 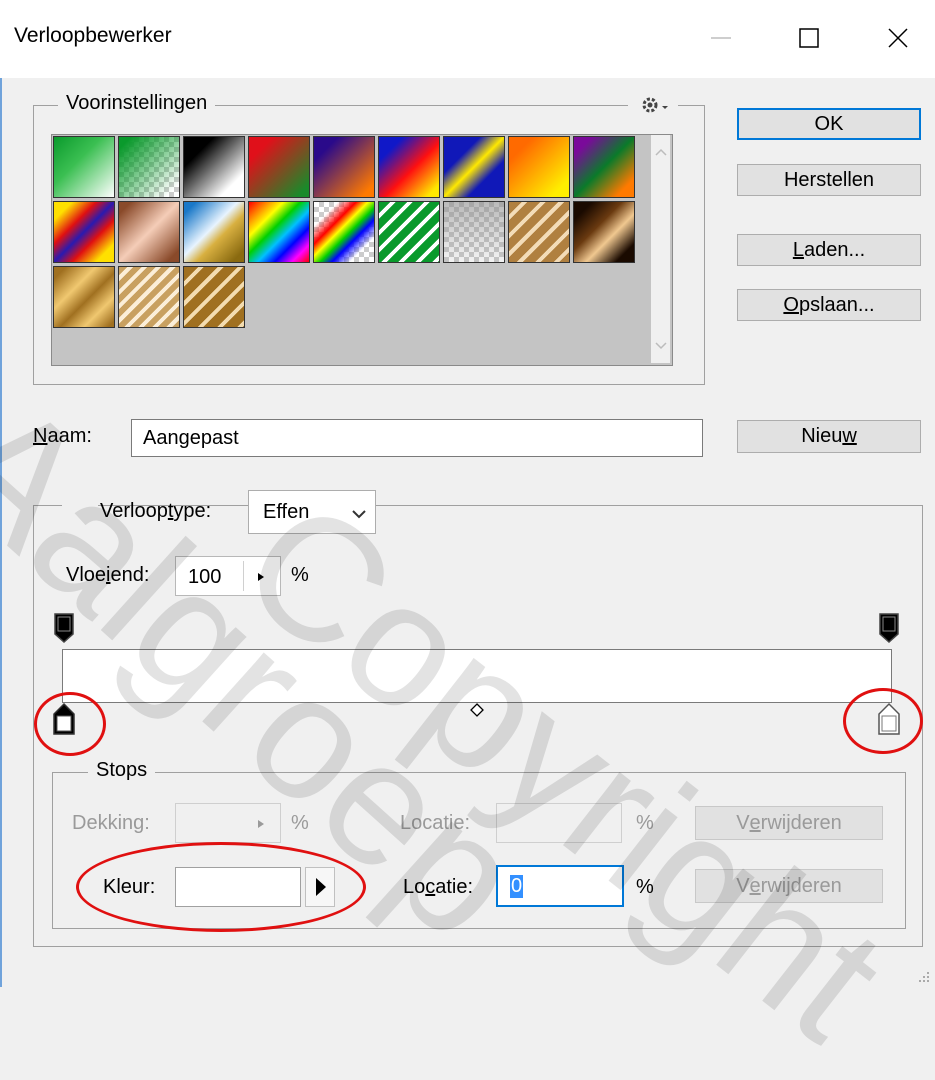 What do you see at coordinates (430, 887) in the screenshot?
I see `location-label-u: c` at bounding box center [430, 887].